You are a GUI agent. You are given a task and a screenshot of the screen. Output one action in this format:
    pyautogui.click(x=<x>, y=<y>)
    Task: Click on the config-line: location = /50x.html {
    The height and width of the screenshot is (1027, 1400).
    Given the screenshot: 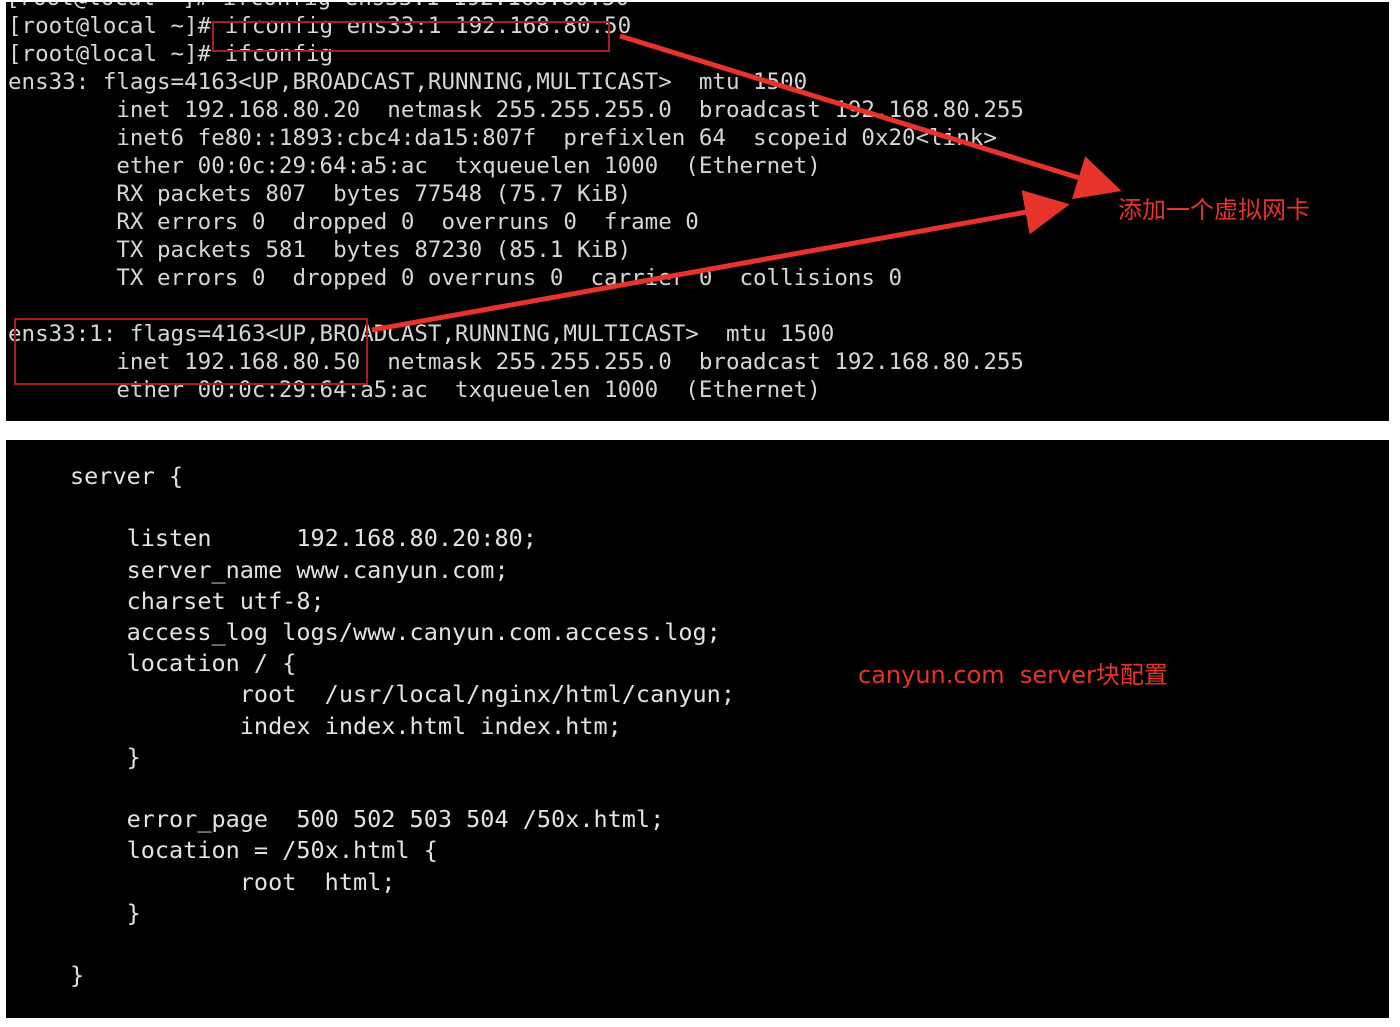 What is the action you would take?
    pyautogui.click(x=254, y=850)
    